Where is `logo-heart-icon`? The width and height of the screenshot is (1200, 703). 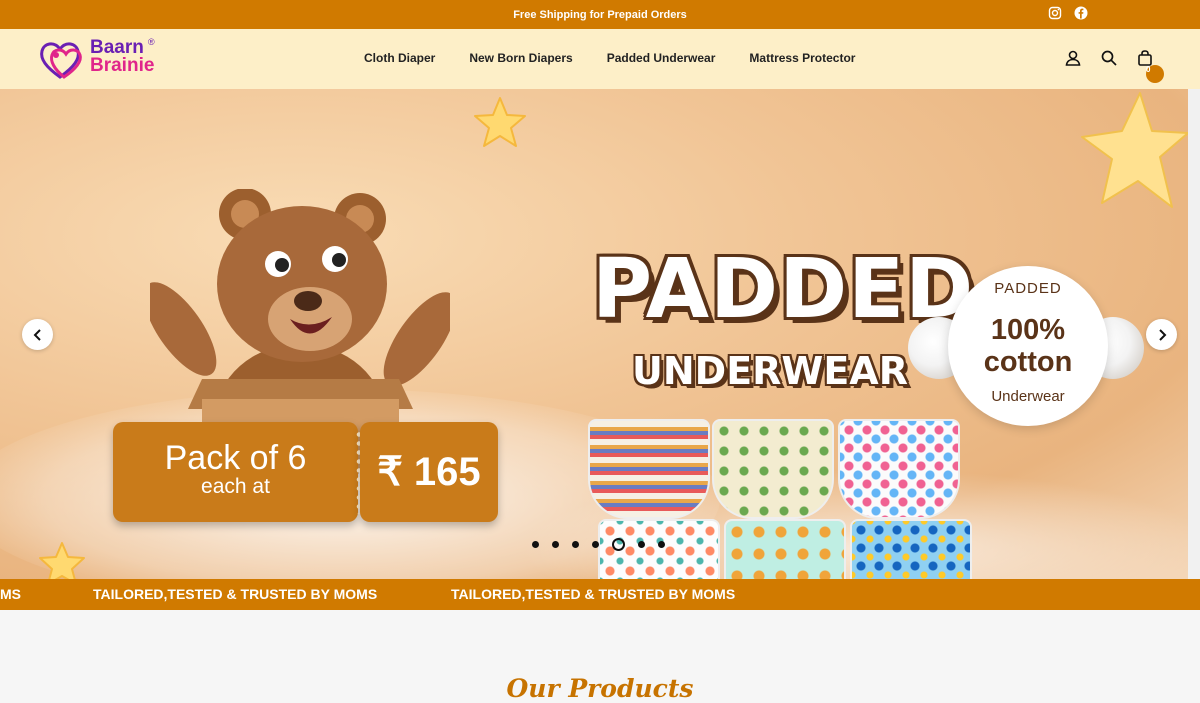 logo-heart-icon is located at coordinates (61, 60).